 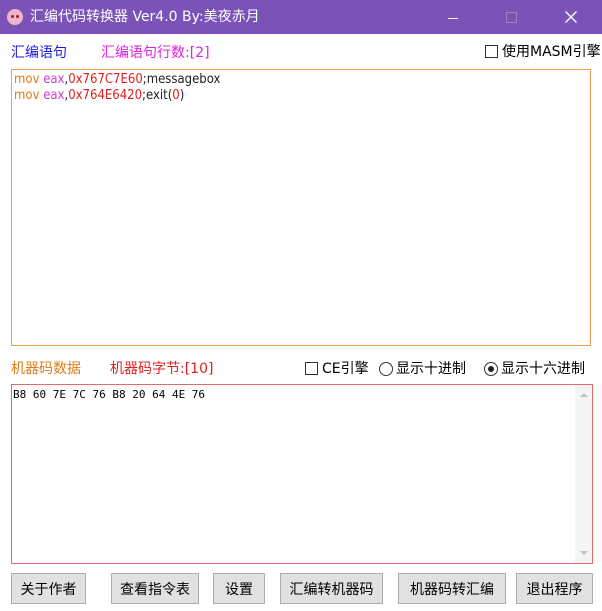 What do you see at coordinates (155, 53) in the screenshot?
I see `asm-line-count: 汇编语句行数:[2]` at bounding box center [155, 53].